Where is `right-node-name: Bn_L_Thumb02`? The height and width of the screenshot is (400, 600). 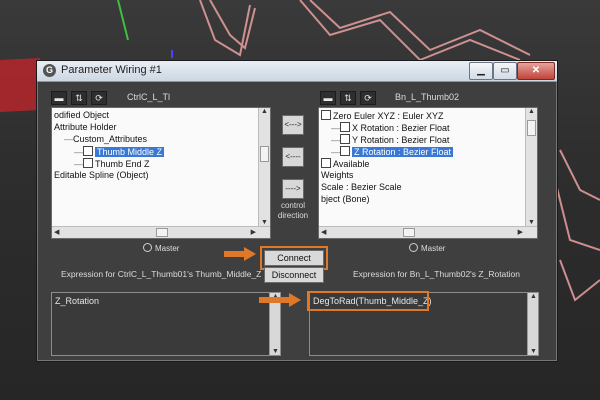
right-node-name: Bn_L_Thumb02 is located at coordinates (427, 97).